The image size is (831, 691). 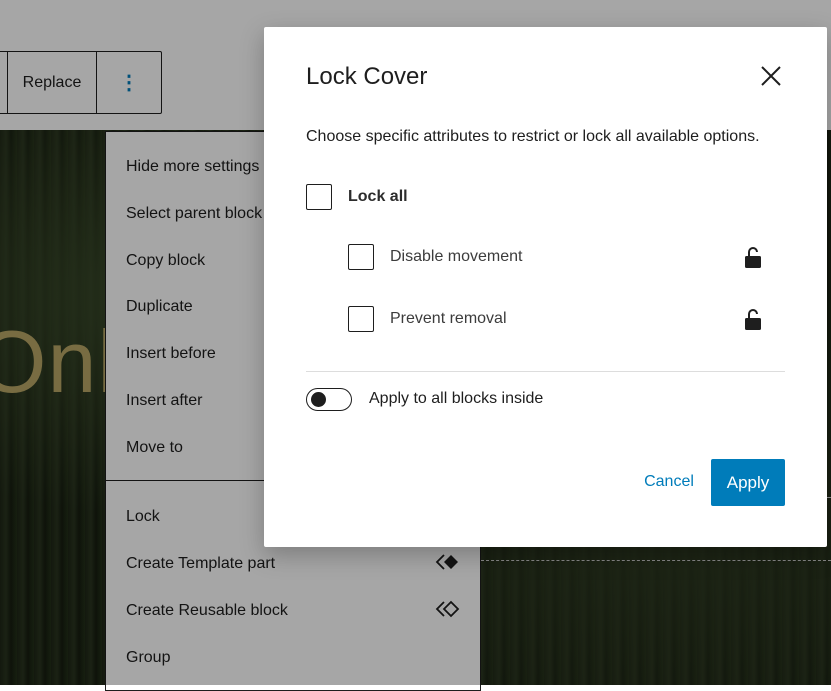 I want to click on disable-movement-row: Disable movement, so click(x=435, y=257).